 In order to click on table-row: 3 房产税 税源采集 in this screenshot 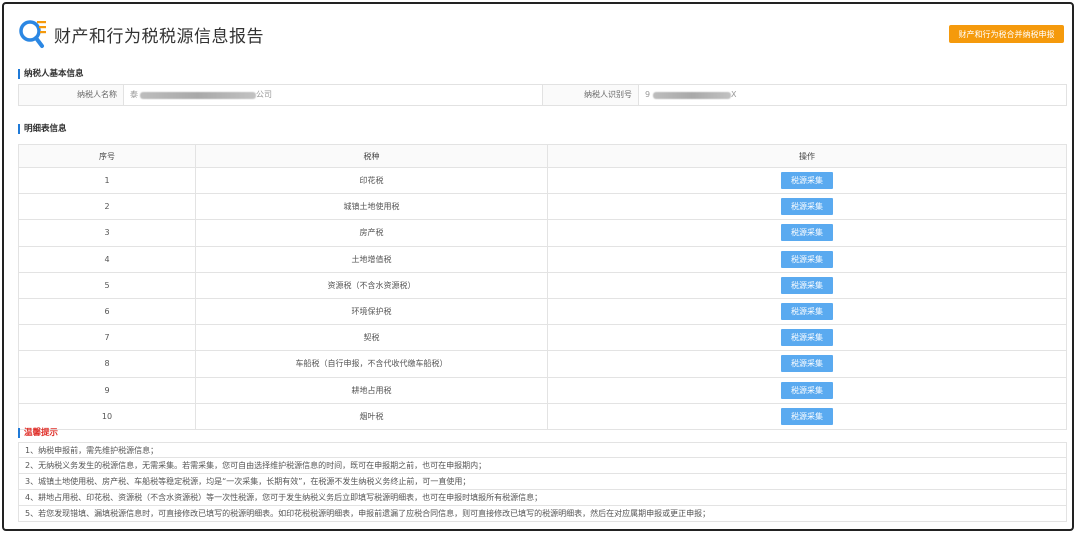, I will do `click(542, 233)`.